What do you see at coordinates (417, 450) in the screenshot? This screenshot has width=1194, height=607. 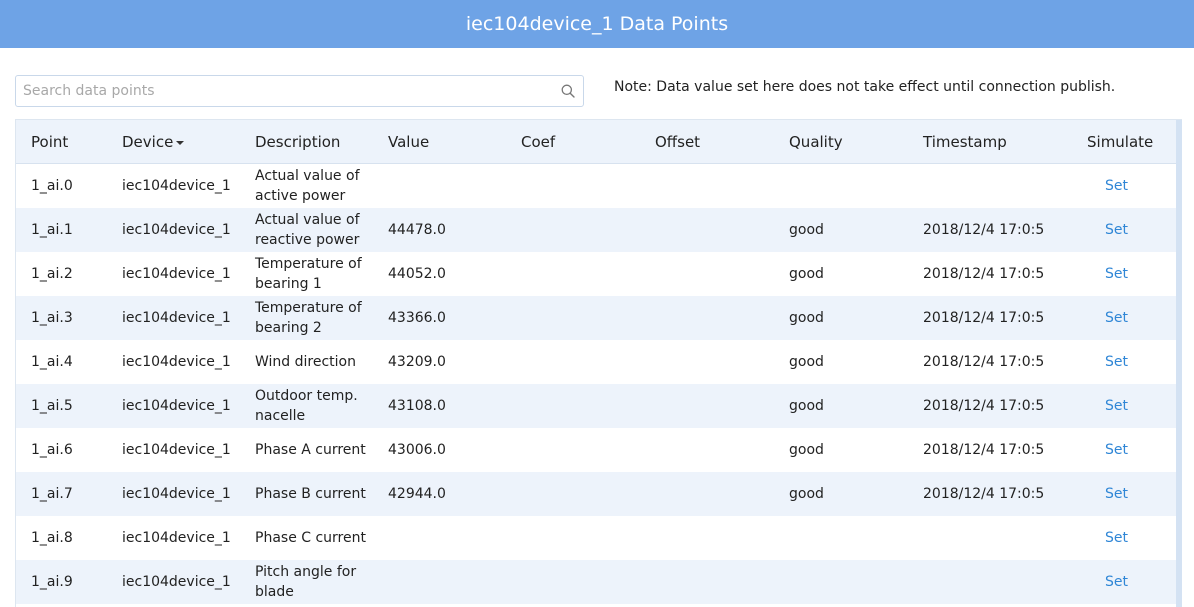 I see `cell-value: 43006.0` at bounding box center [417, 450].